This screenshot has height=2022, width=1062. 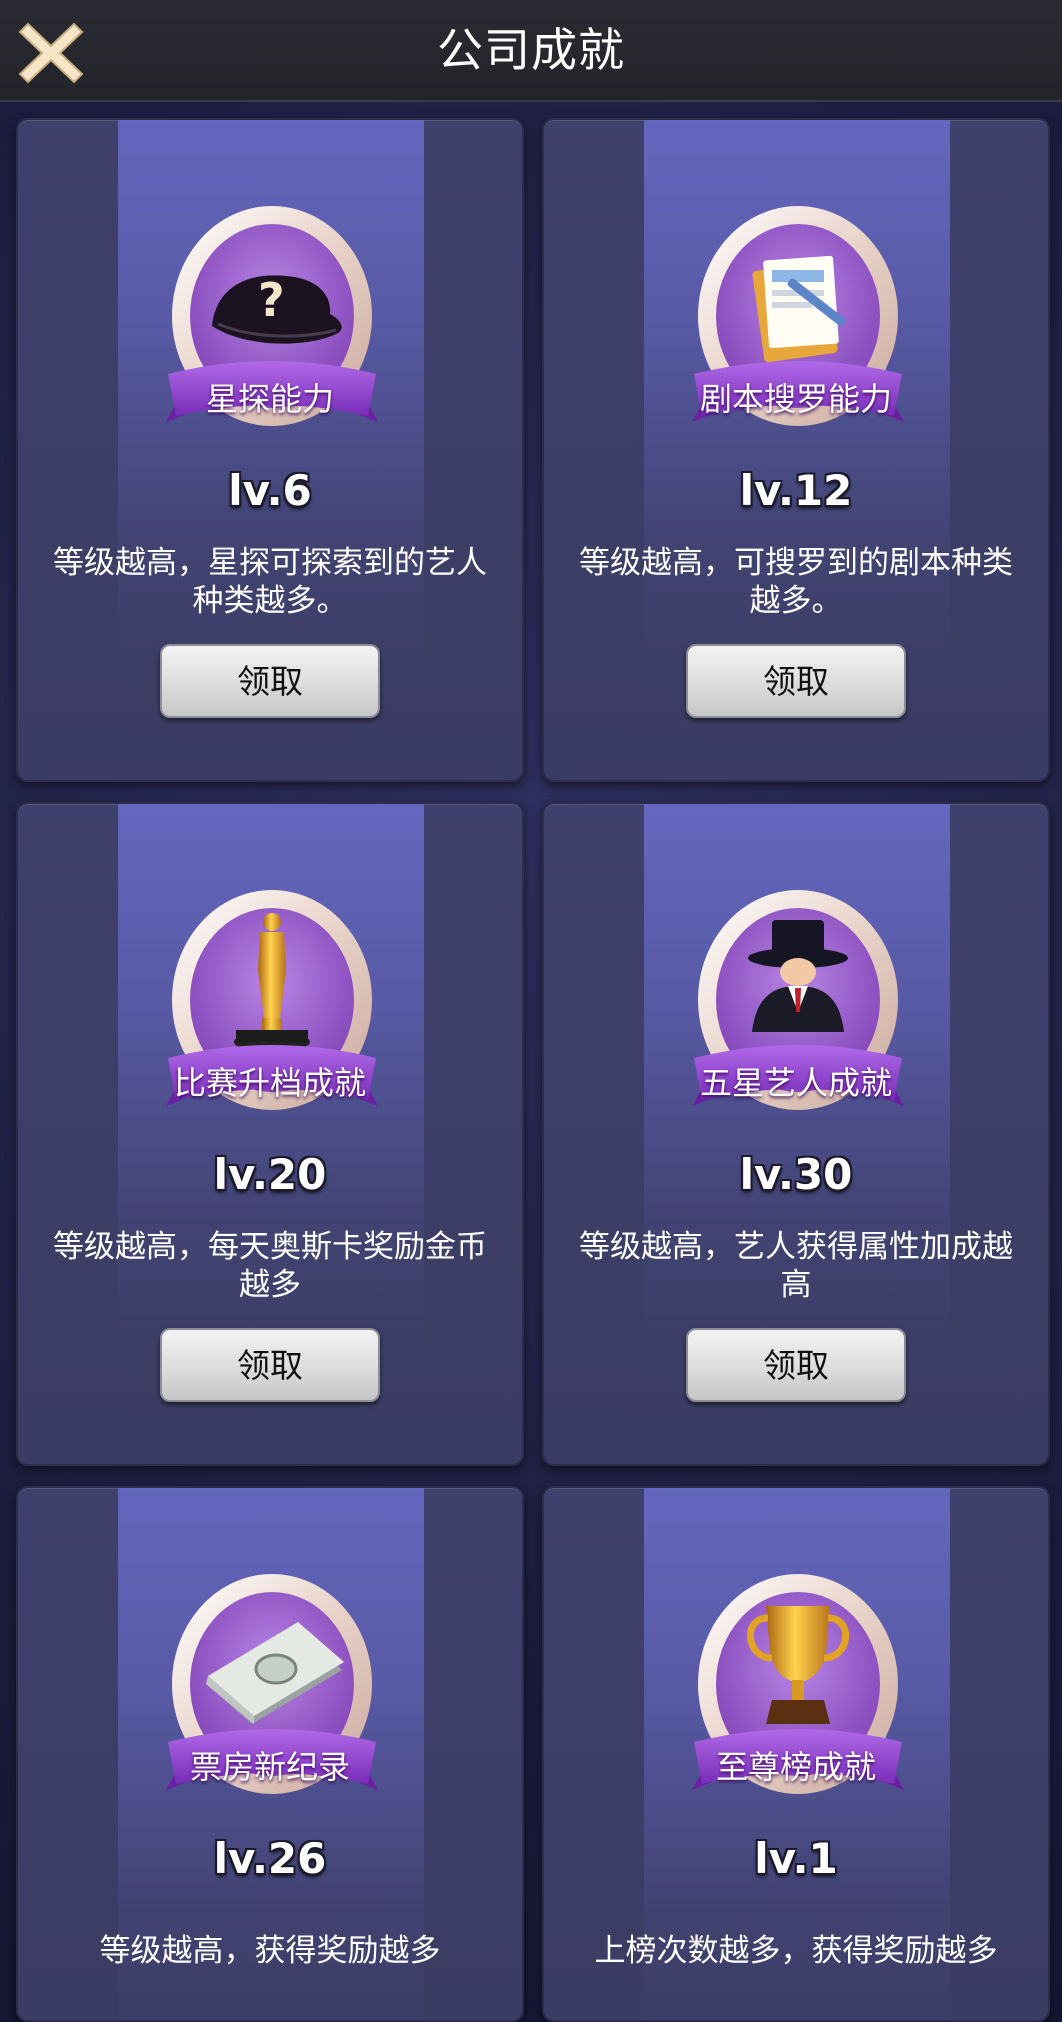 What do you see at coordinates (796, 490) in the screenshot?
I see `achievement-level: lv.12` at bounding box center [796, 490].